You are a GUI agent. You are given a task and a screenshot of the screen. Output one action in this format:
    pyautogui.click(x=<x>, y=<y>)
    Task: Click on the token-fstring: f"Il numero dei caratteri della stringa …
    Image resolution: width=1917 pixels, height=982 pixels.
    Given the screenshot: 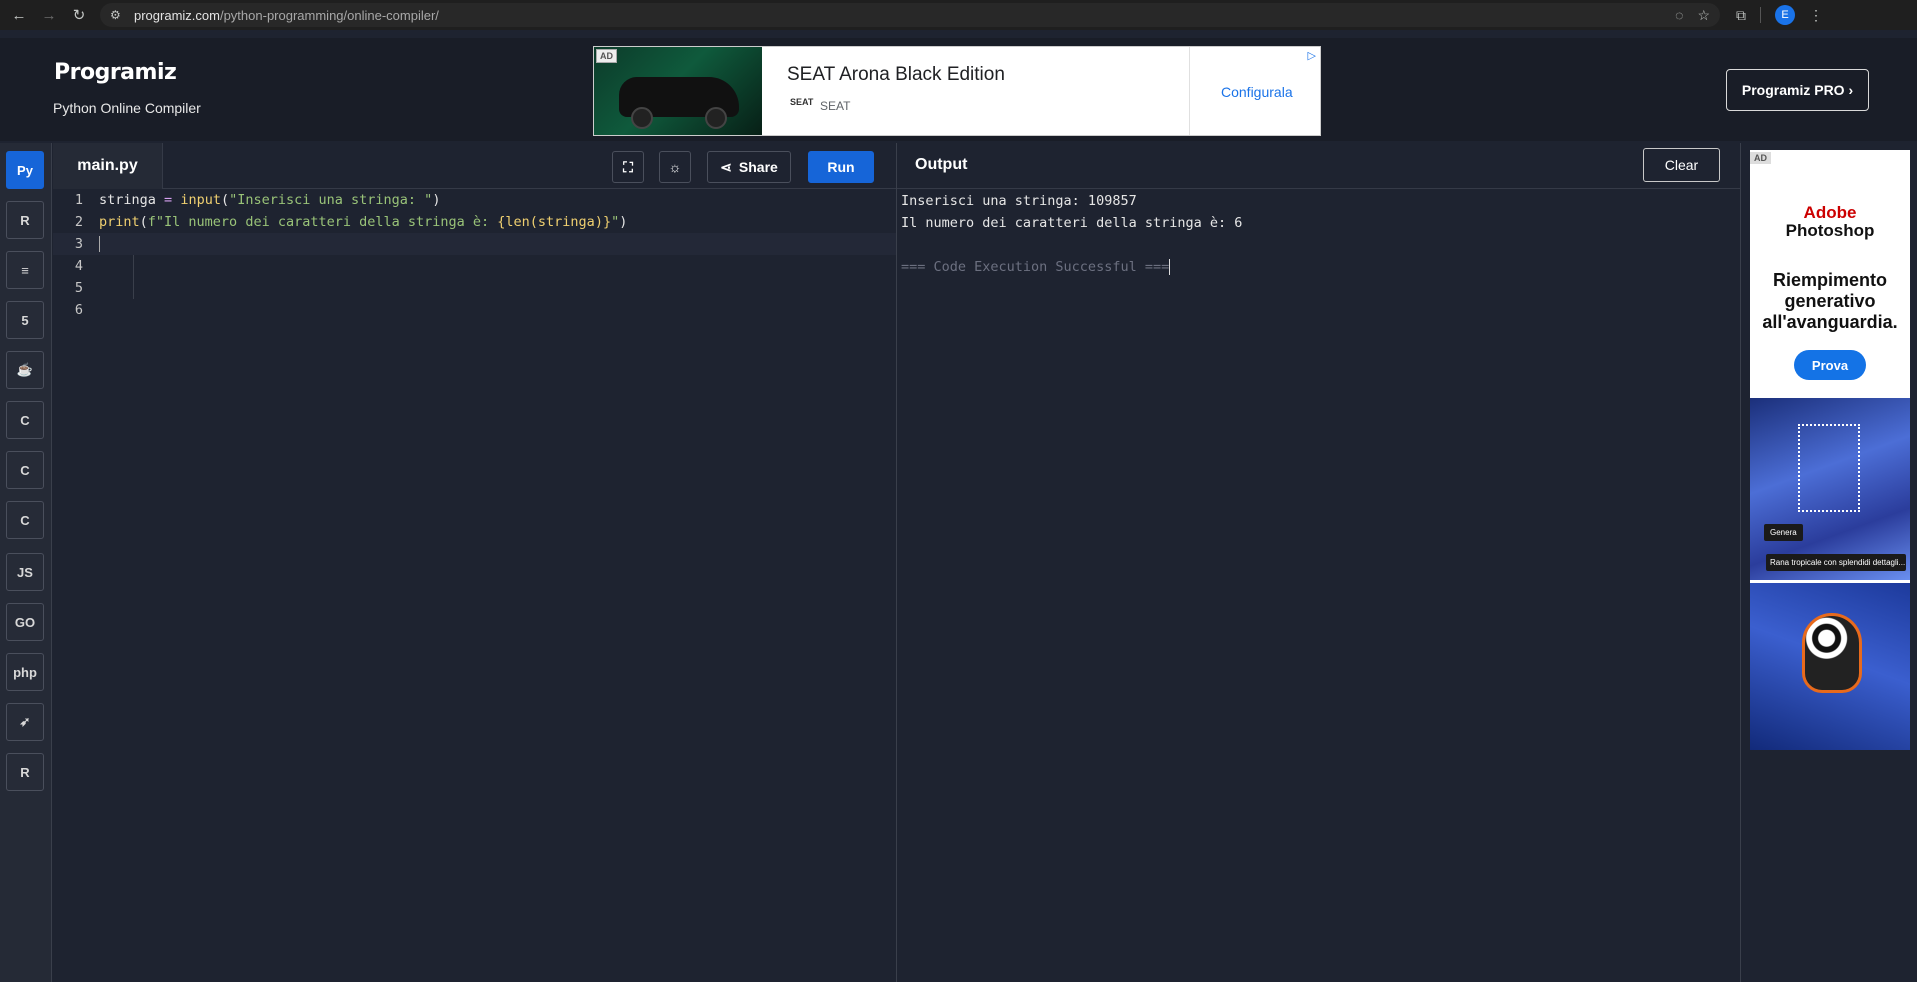 What is the action you would take?
    pyautogui.click(x=322, y=222)
    